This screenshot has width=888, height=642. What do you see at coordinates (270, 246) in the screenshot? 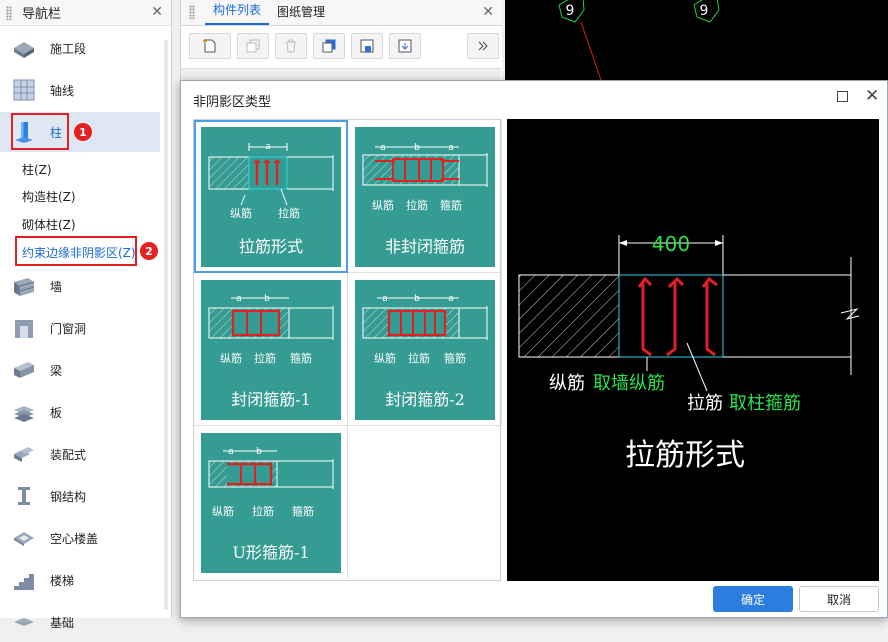
I see `option-caption: 拉筋形式` at bounding box center [270, 246].